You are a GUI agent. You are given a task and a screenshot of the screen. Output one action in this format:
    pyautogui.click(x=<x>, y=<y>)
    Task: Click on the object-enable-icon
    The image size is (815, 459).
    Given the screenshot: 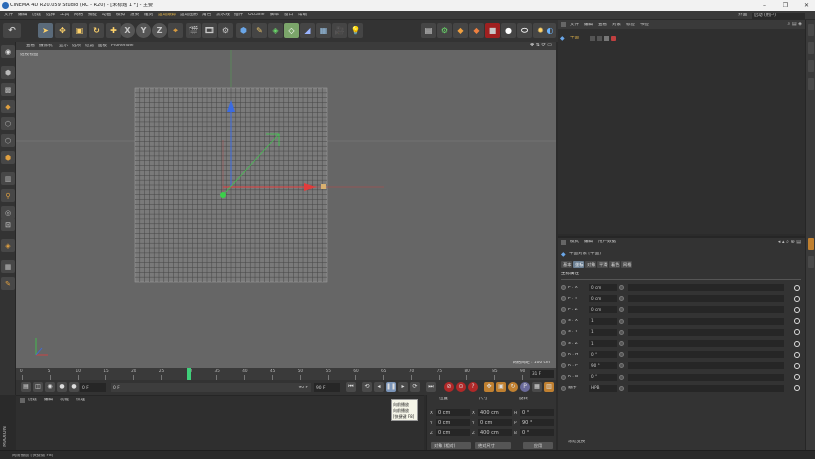 What is the action you would take?
    pyautogui.click(x=606, y=38)
    